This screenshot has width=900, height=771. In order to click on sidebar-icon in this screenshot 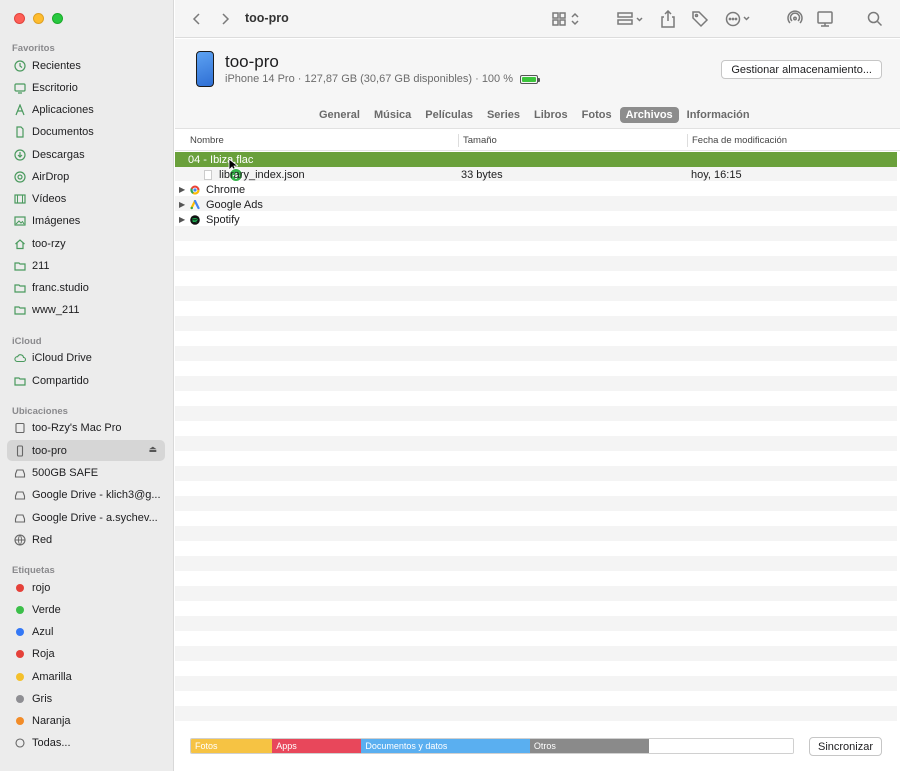, I will do `click(825, 19)`.